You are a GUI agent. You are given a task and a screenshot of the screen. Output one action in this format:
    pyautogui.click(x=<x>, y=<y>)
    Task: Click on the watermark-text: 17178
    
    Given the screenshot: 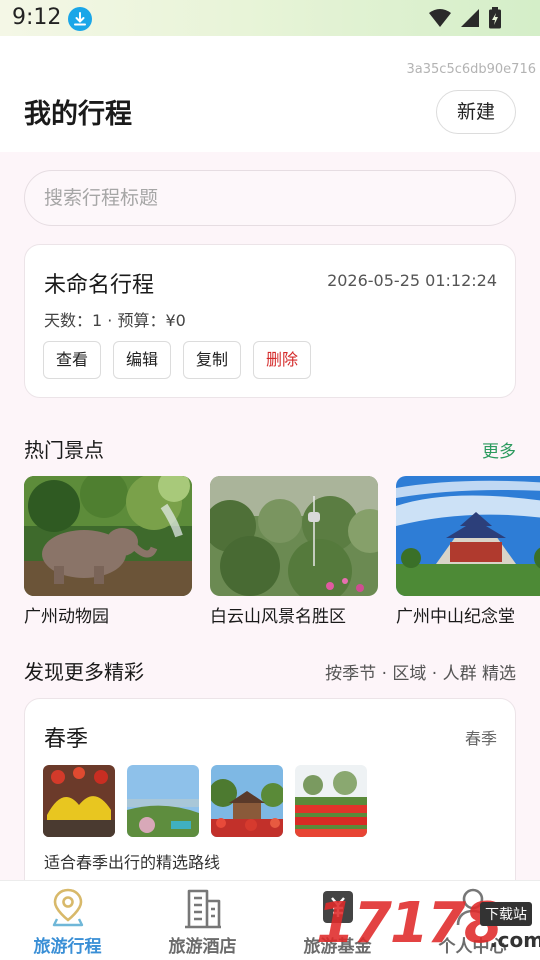 What is the action you would take?
    pyautogui.click(x=409, y=923)
    